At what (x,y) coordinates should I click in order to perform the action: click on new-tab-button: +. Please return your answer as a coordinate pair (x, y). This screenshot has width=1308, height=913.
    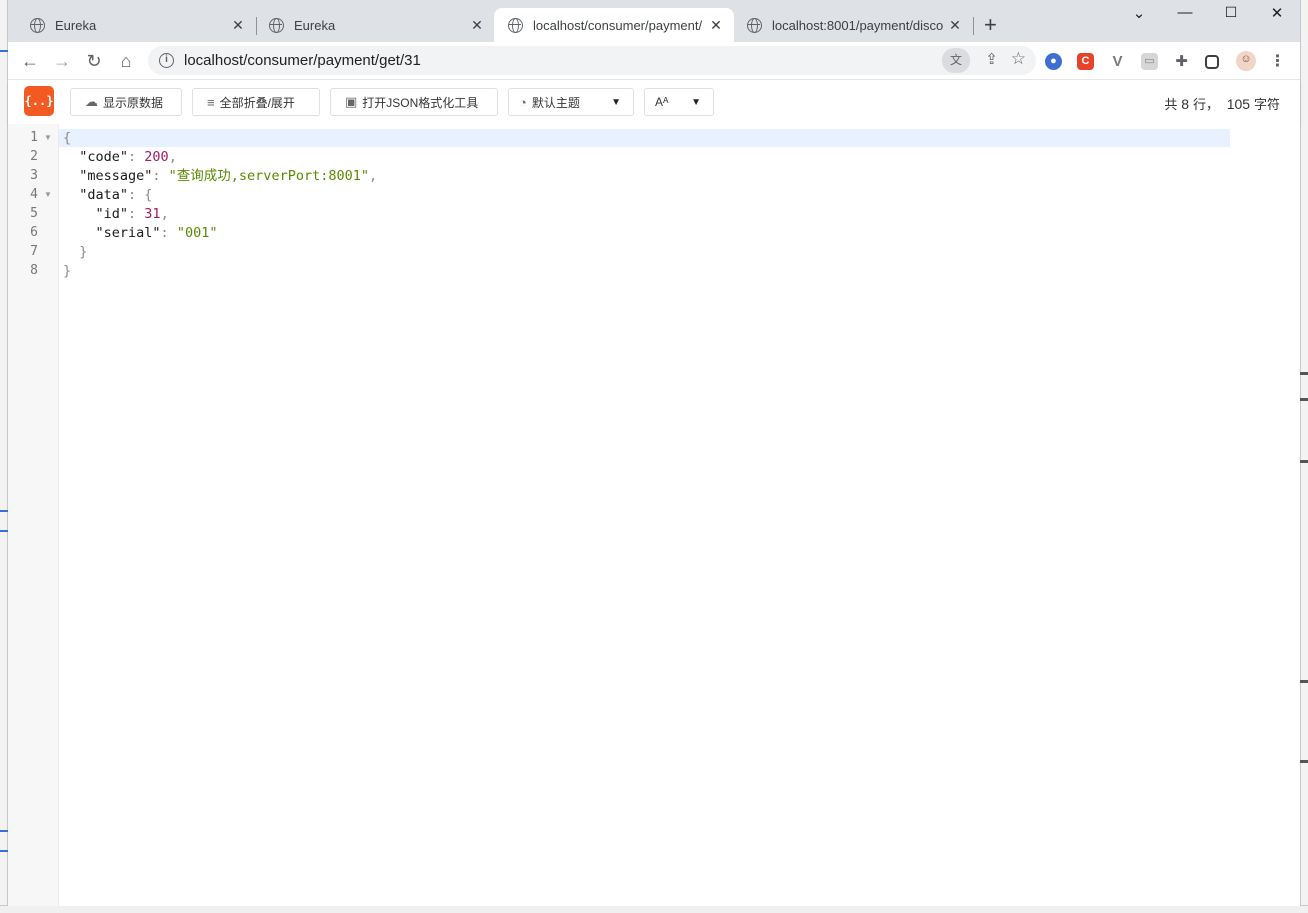
    Looking at the image, I should click on (990, 25).